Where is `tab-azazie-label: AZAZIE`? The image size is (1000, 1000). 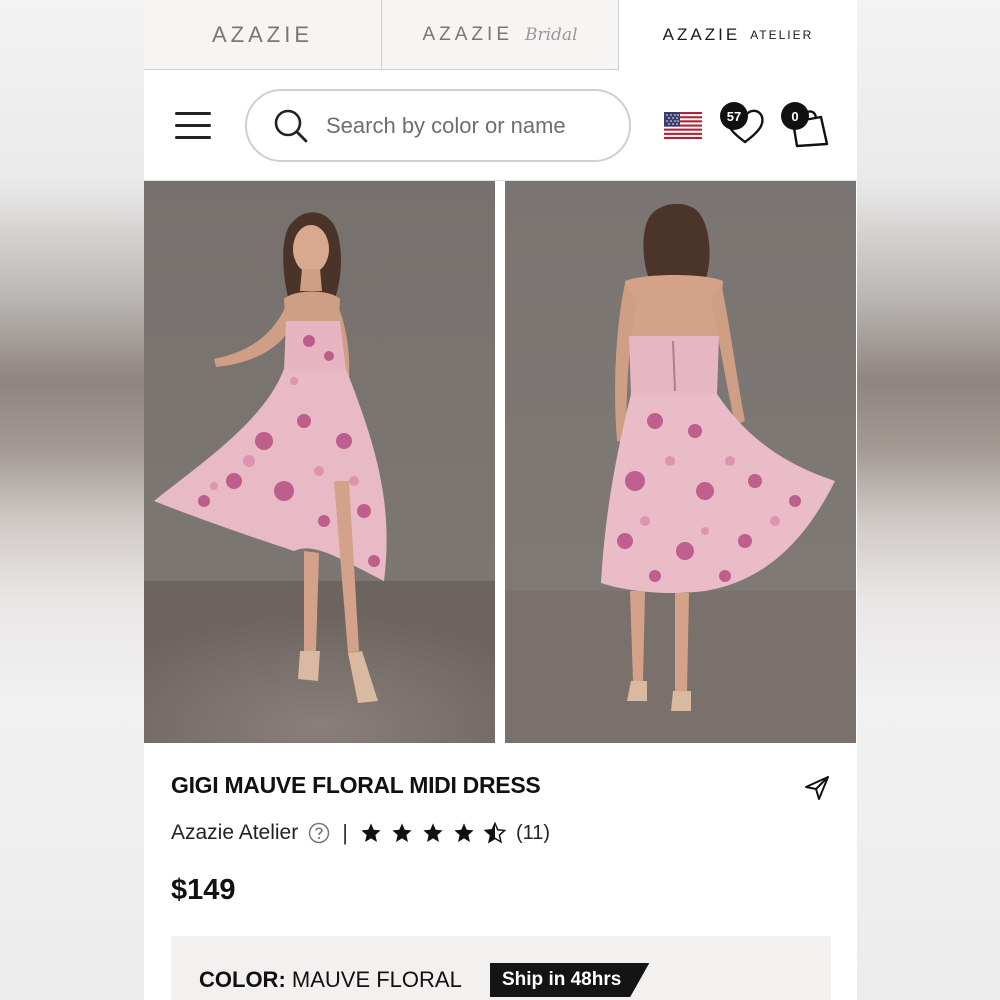
tab-azazie-label: AZAZIE is located at coordinates (262, 34).